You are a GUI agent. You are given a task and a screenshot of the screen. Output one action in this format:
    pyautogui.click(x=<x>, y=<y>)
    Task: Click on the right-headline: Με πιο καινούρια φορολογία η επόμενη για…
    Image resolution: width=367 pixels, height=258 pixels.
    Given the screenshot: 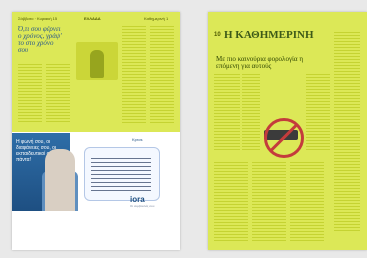 What is the action you would take?
    pyautogui.click(x=260, y=62)
    